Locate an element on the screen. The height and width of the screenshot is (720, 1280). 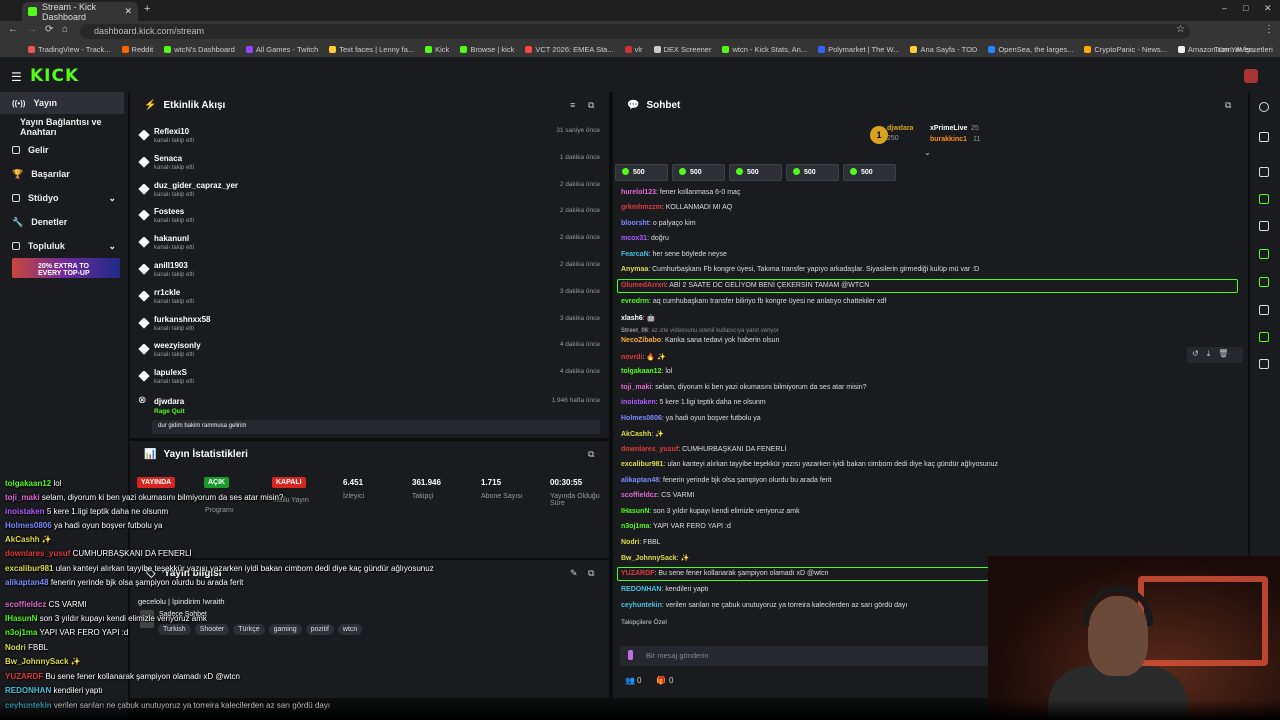
sidebar-item-basarilar: 🏆 Başarılar is located at coordinates (62, 174).